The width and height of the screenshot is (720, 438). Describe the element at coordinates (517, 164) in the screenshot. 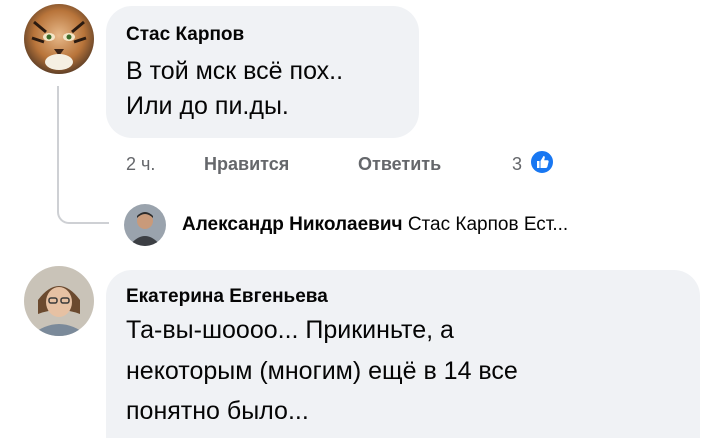

I see `reaction-count: 3` at that location.